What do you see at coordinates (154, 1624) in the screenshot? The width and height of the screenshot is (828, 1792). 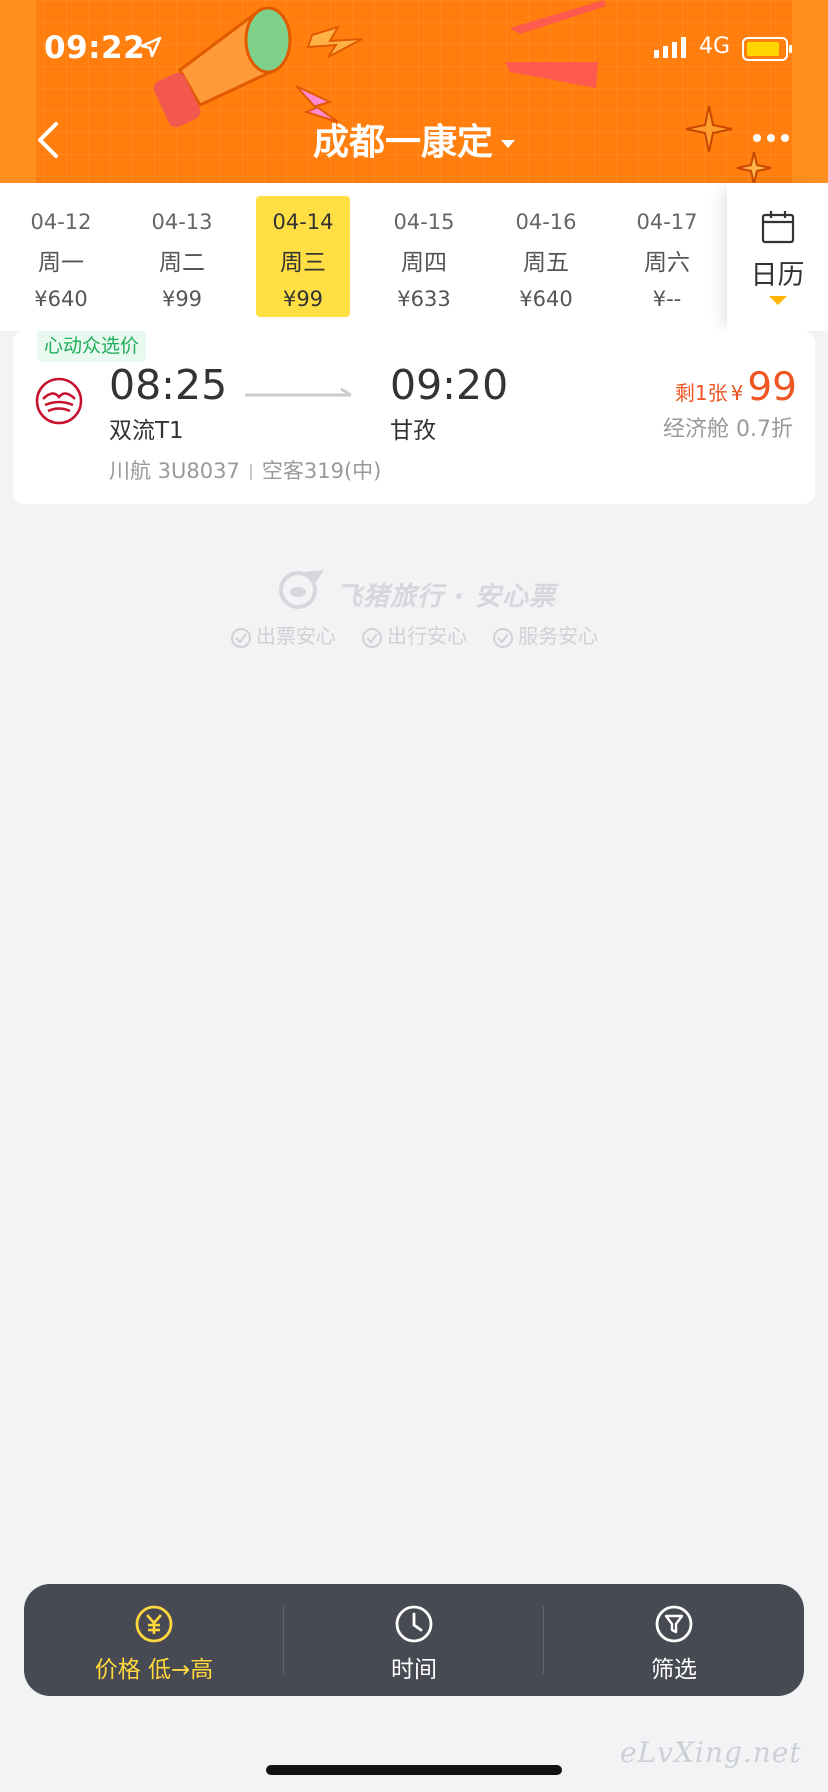 I see `yuan-circle-icon` at bounding box center [154, 1624].